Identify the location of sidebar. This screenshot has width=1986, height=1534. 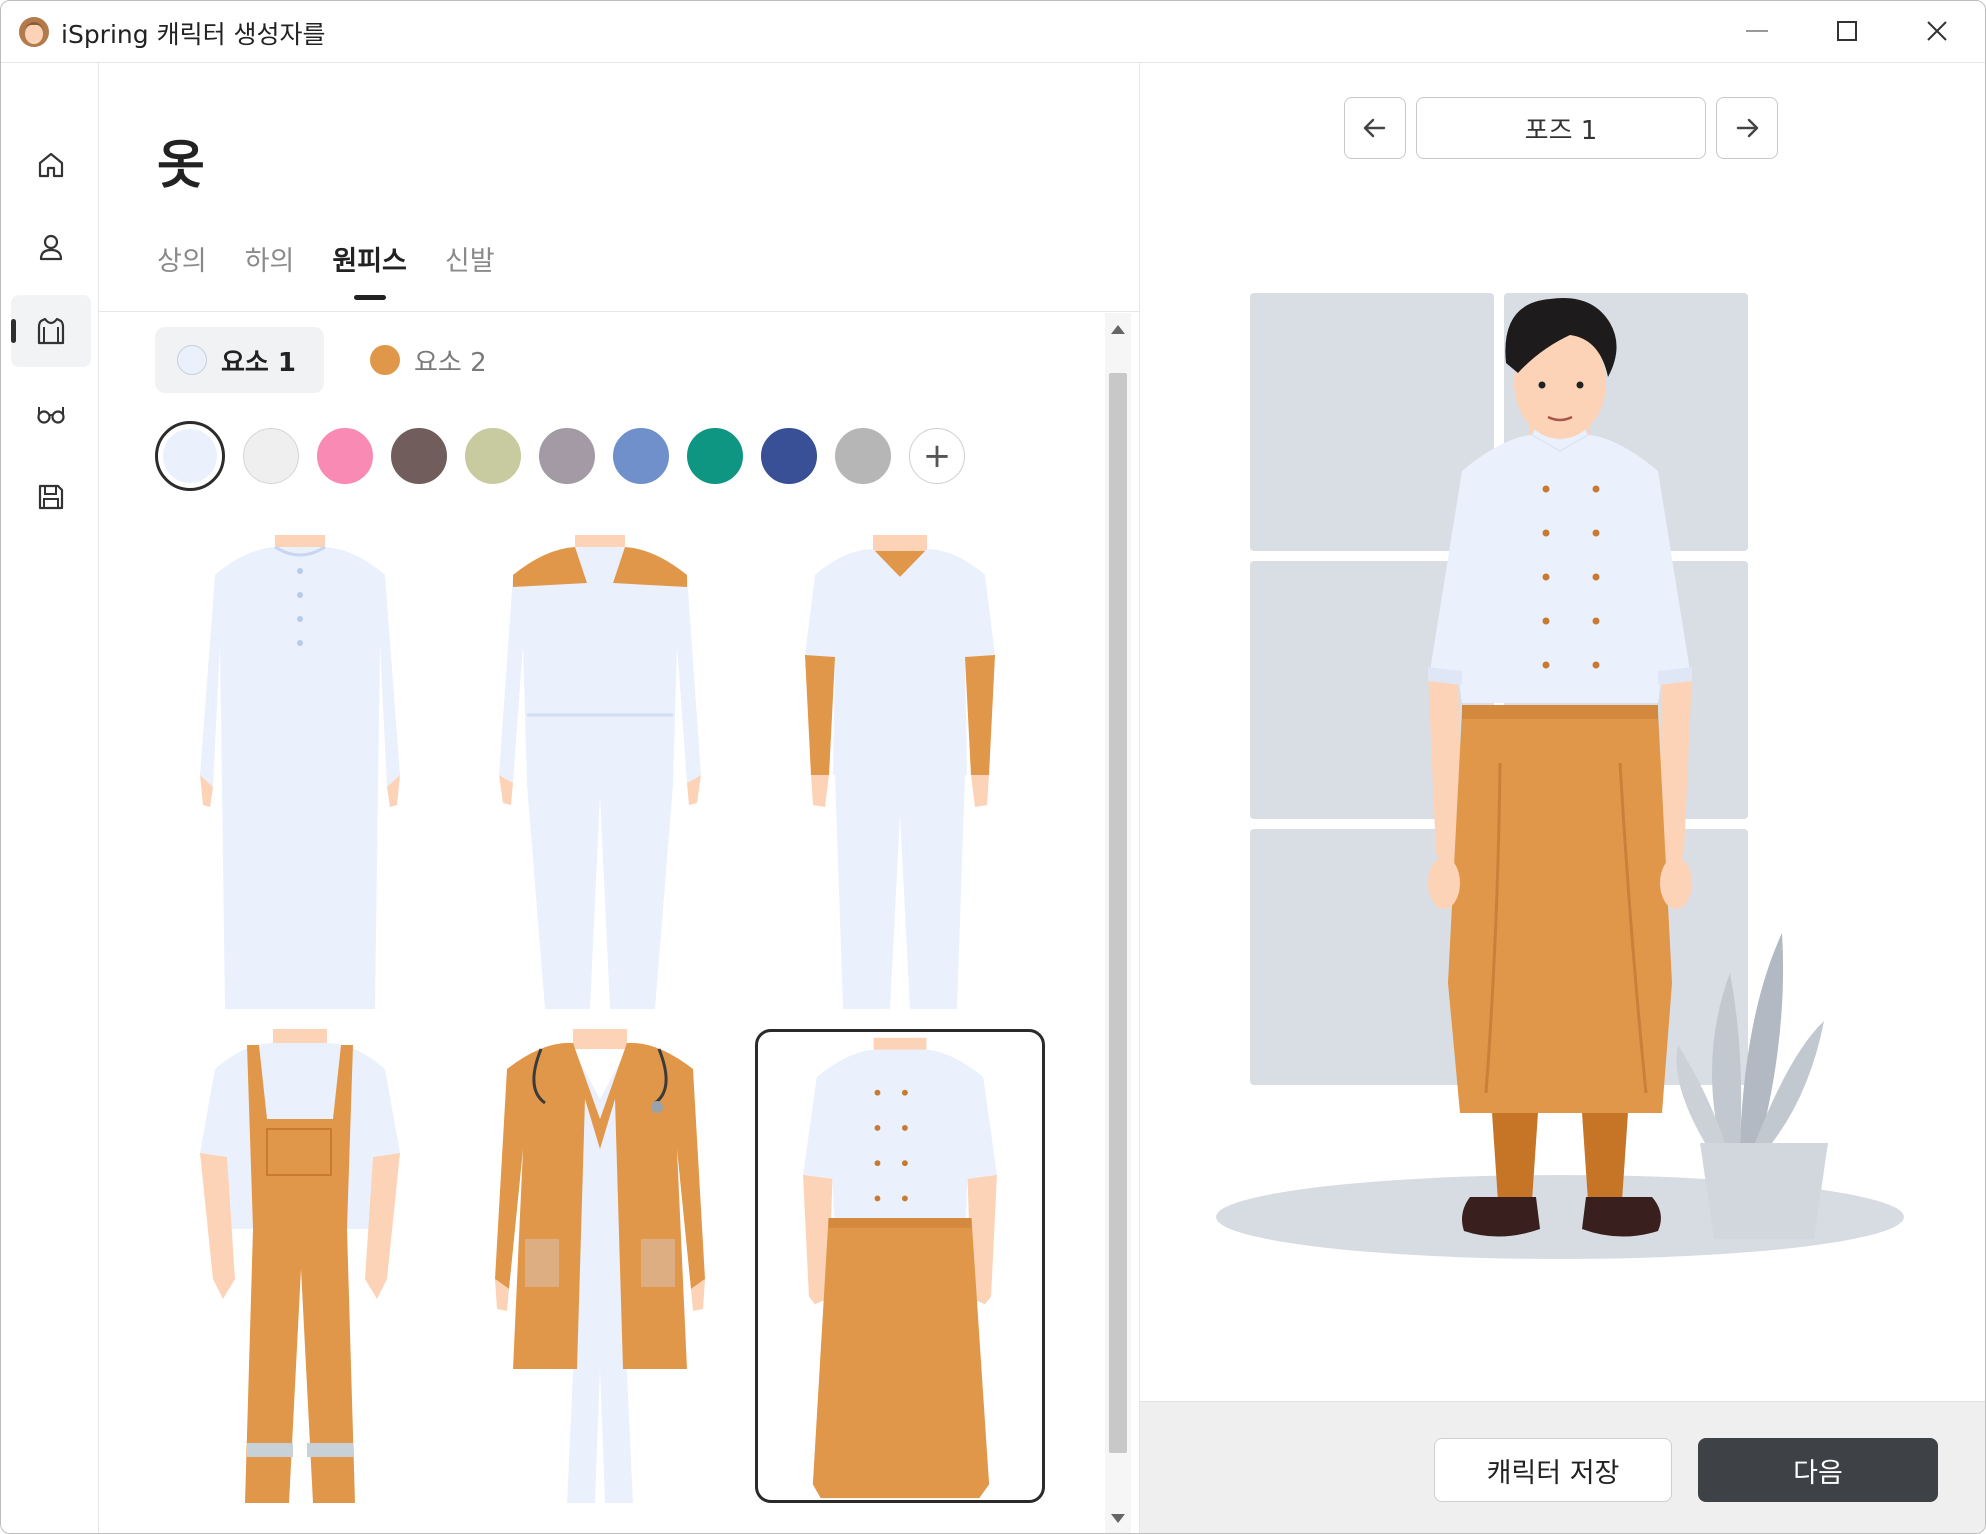
(50, 798).